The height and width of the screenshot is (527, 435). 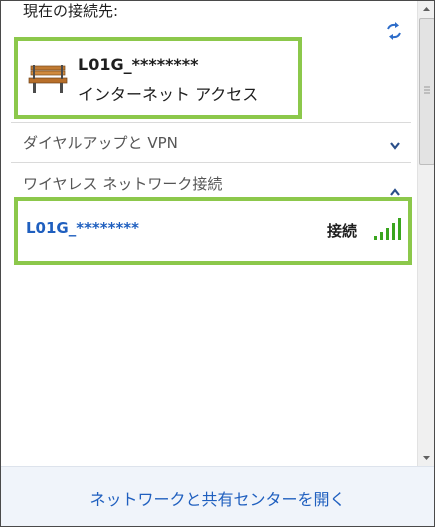 I want to click on current-connection: L01G_******** インターネット アクセス, so click(x=158, y=78).